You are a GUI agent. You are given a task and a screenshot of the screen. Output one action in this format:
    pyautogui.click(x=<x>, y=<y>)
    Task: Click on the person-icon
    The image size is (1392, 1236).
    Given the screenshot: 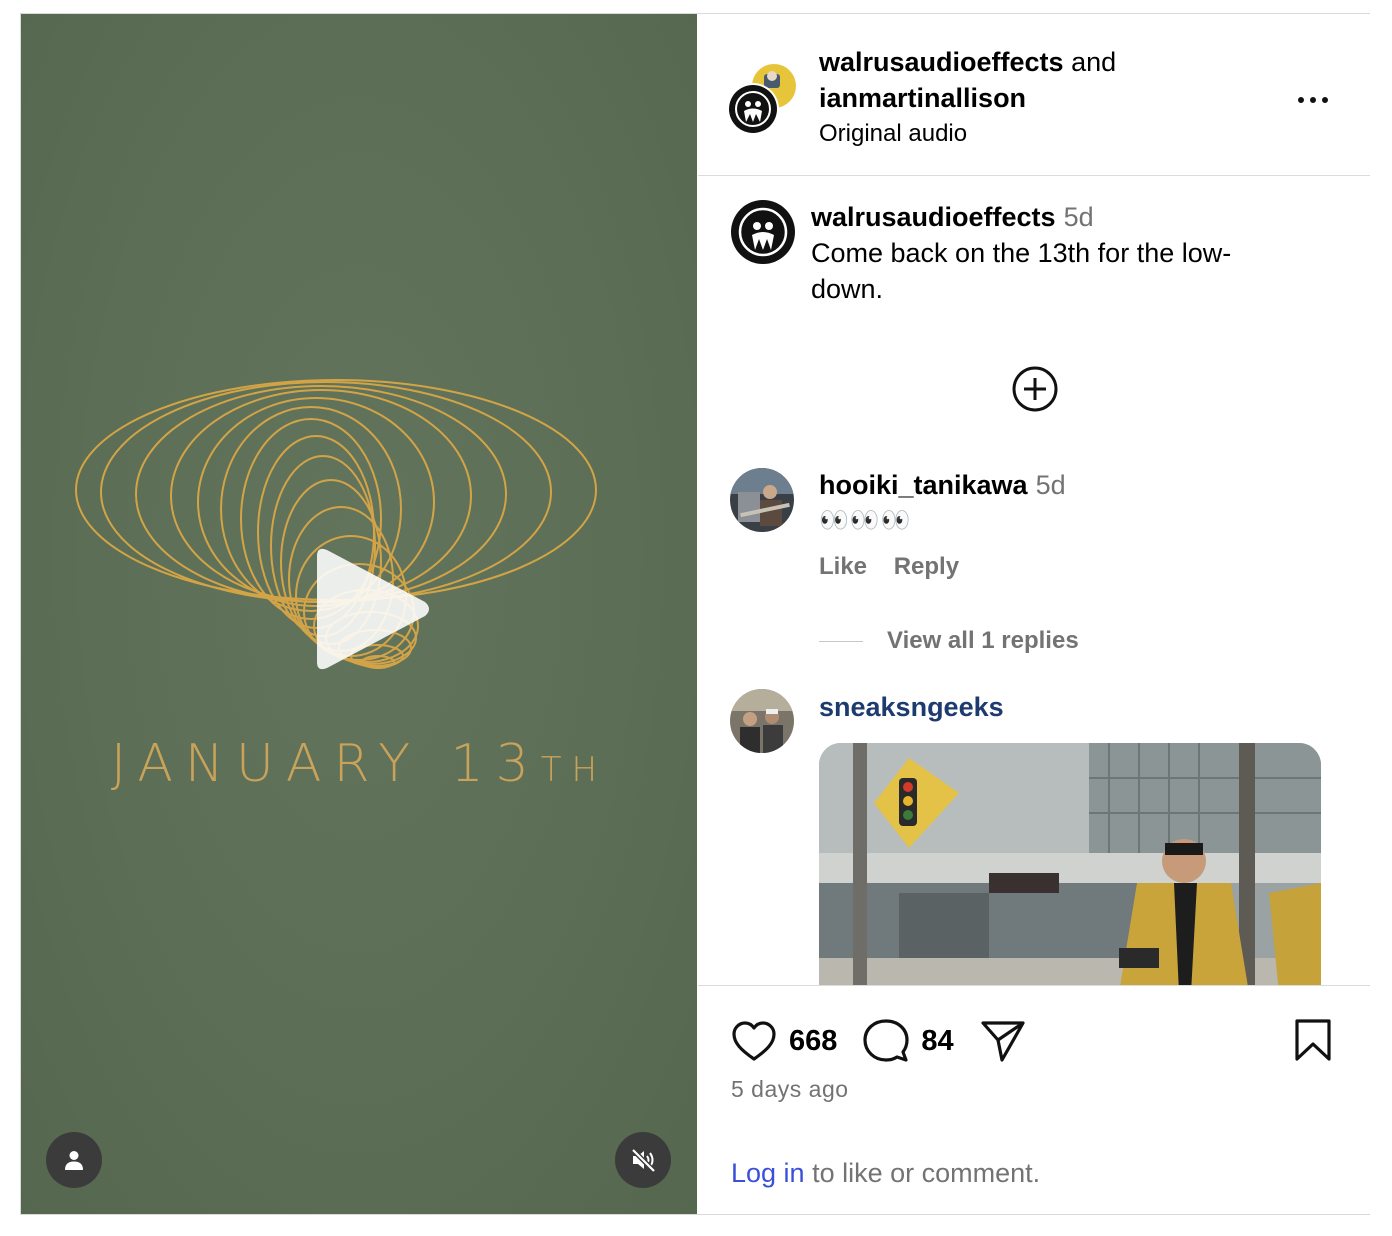 What is the action you would take?
    pyautogui.click(x=74, y=1160)
    